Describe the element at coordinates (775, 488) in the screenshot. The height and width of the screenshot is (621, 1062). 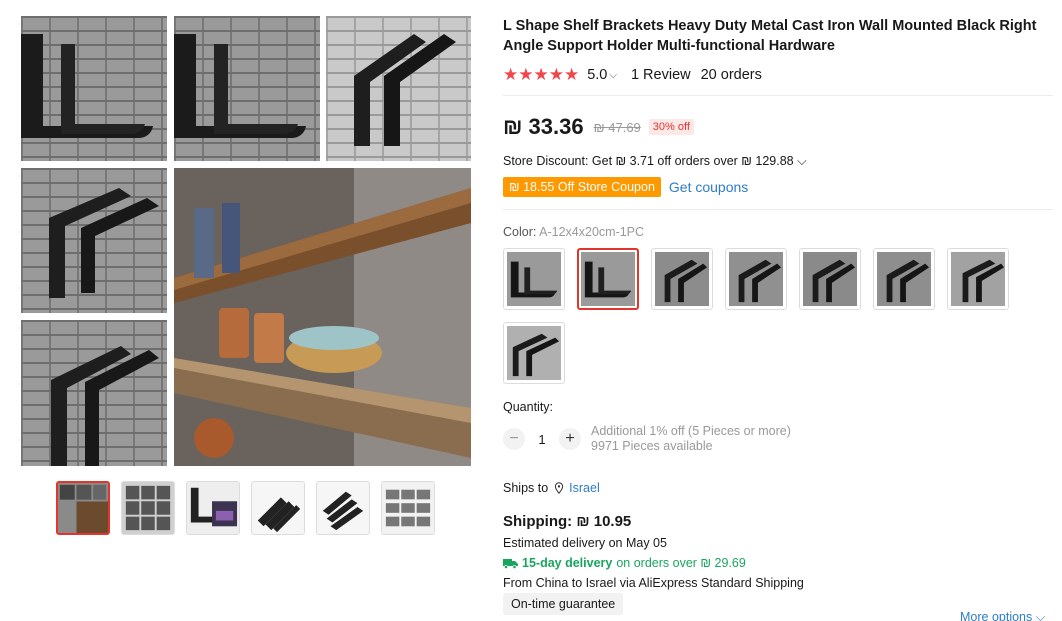
I see `ships-to-row: Ships to Israel` at that location.